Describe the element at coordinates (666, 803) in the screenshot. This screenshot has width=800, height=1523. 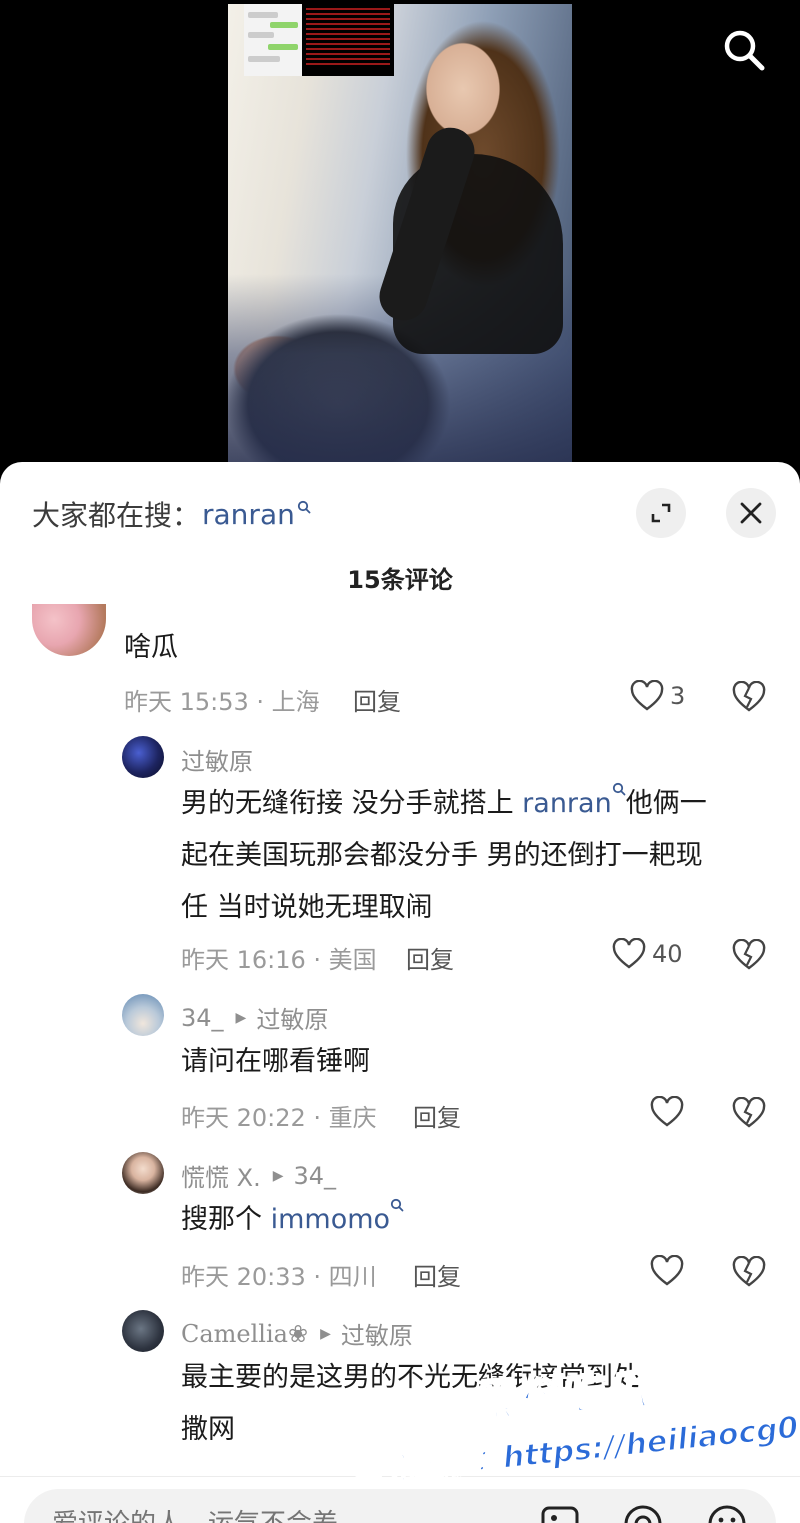
I see `comment-text-part: 他俩一` at that location.